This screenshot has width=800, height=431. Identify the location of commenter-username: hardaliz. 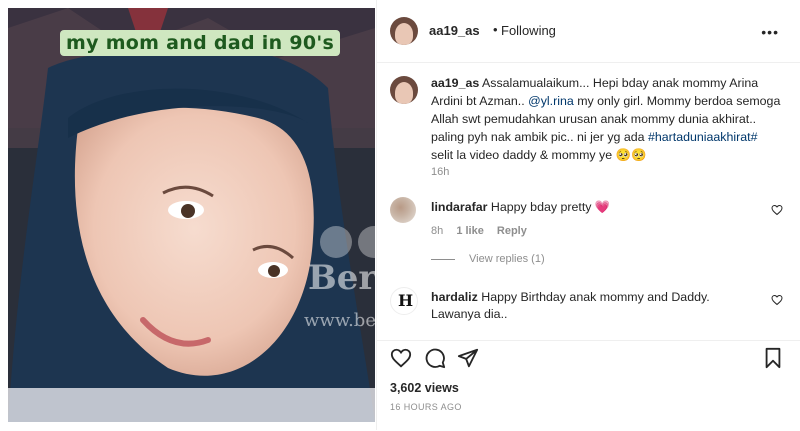
(454, 297).